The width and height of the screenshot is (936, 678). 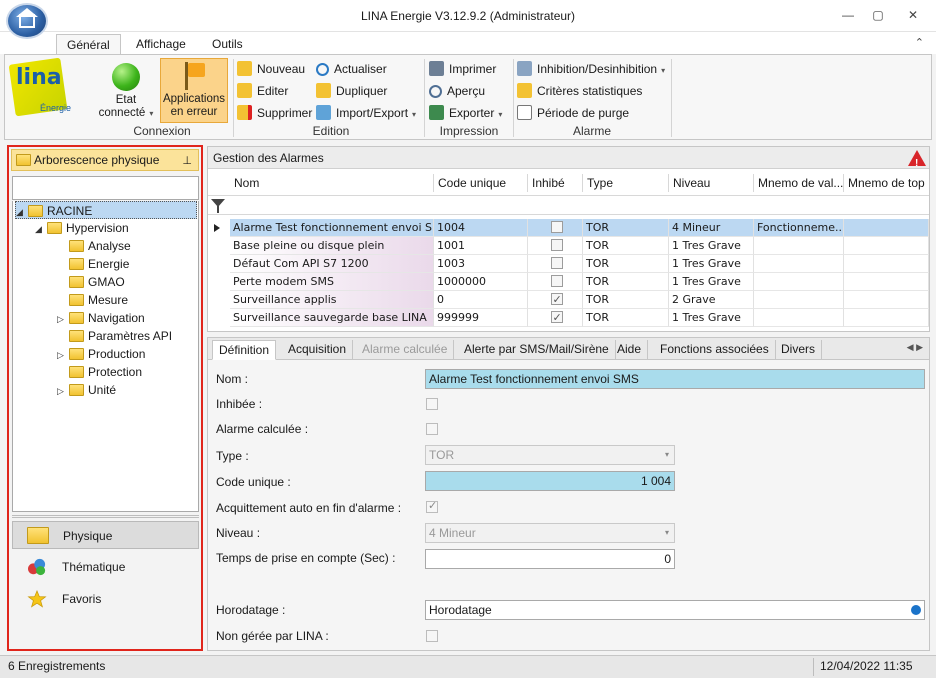 I want to click on pin-icon: ⊥, so click(x=187, y=161).